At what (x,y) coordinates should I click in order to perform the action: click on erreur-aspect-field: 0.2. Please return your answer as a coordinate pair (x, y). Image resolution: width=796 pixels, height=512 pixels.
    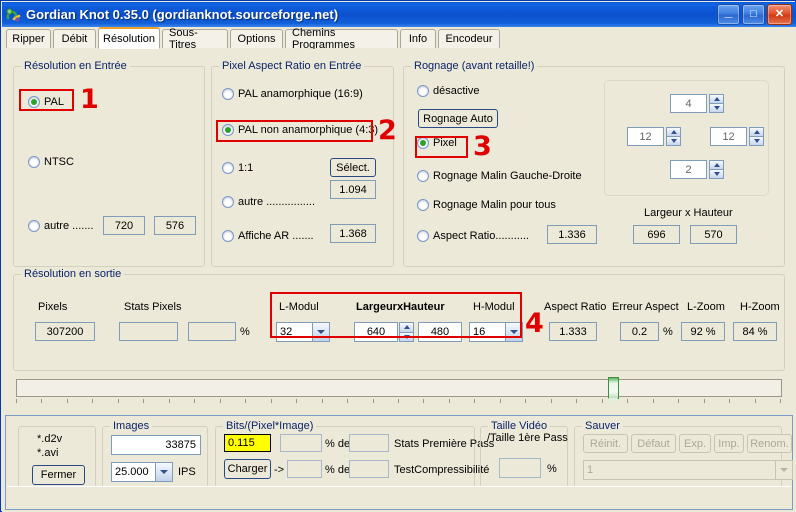
    Looking at the image, I should click on (639, 331).